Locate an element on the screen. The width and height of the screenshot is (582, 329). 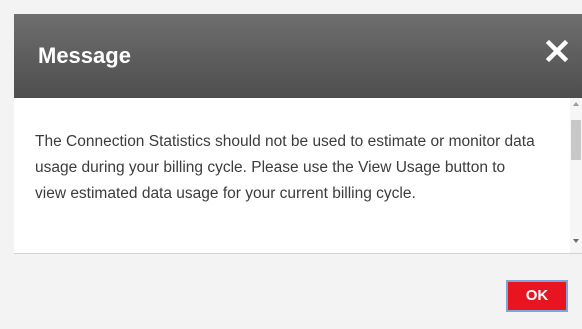
scroll-down-arrow-icon is located at coordinates (576, 241).